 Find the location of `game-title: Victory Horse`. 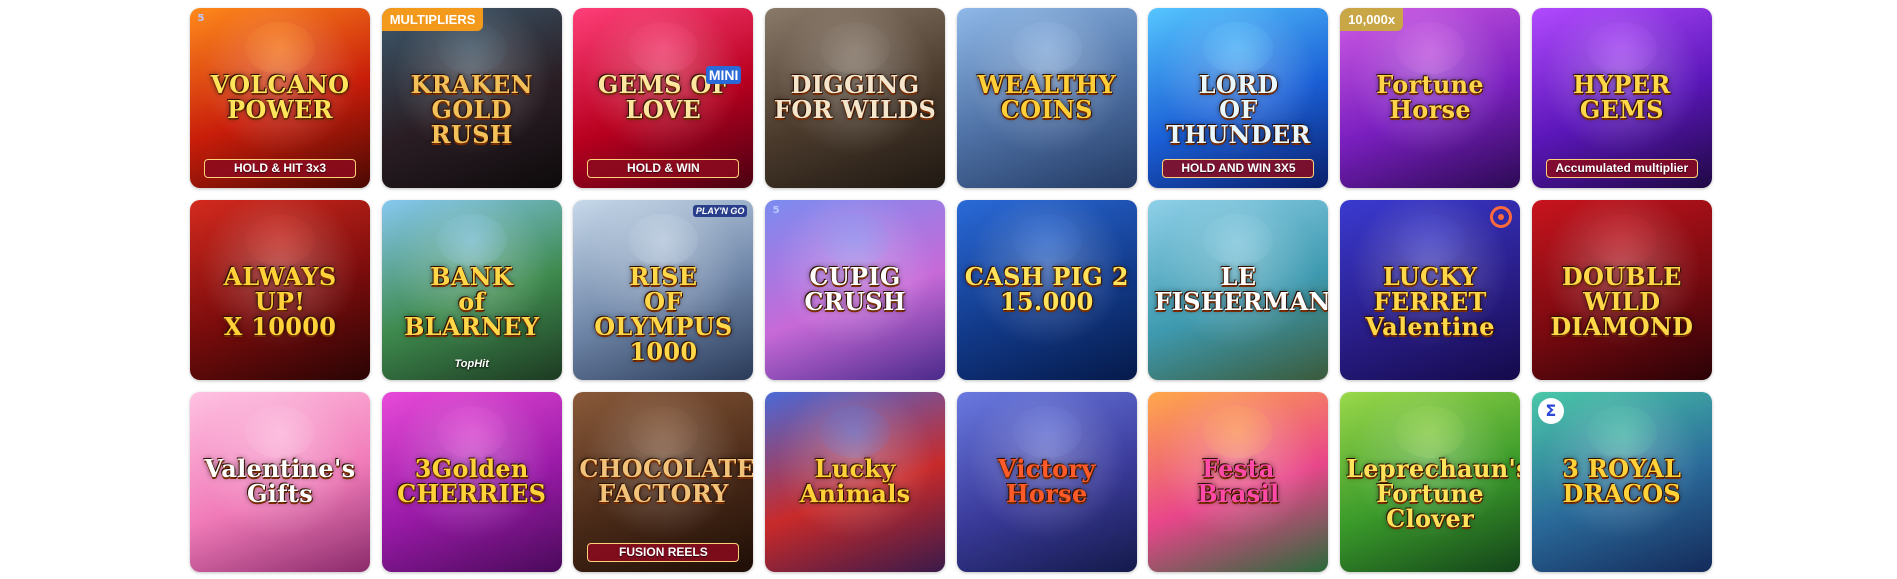

game-title: Victory Horse is located at coordinates (1046, 481).